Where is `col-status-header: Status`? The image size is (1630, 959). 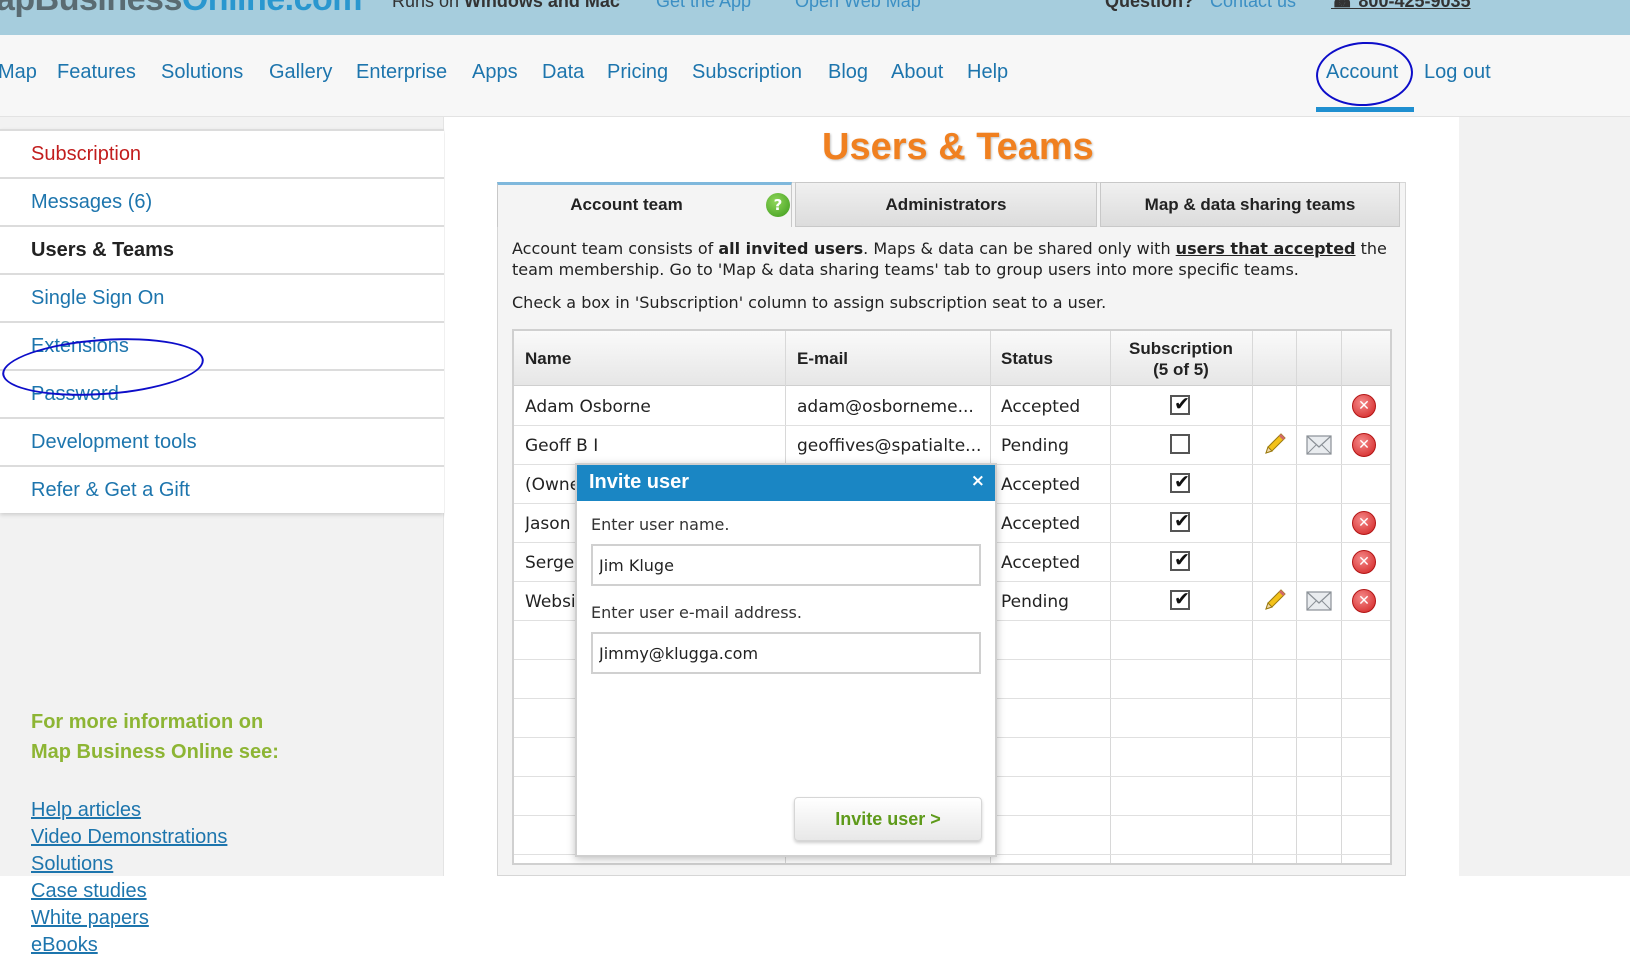
col-status-header: Status is located at coordinates (1027, 358).